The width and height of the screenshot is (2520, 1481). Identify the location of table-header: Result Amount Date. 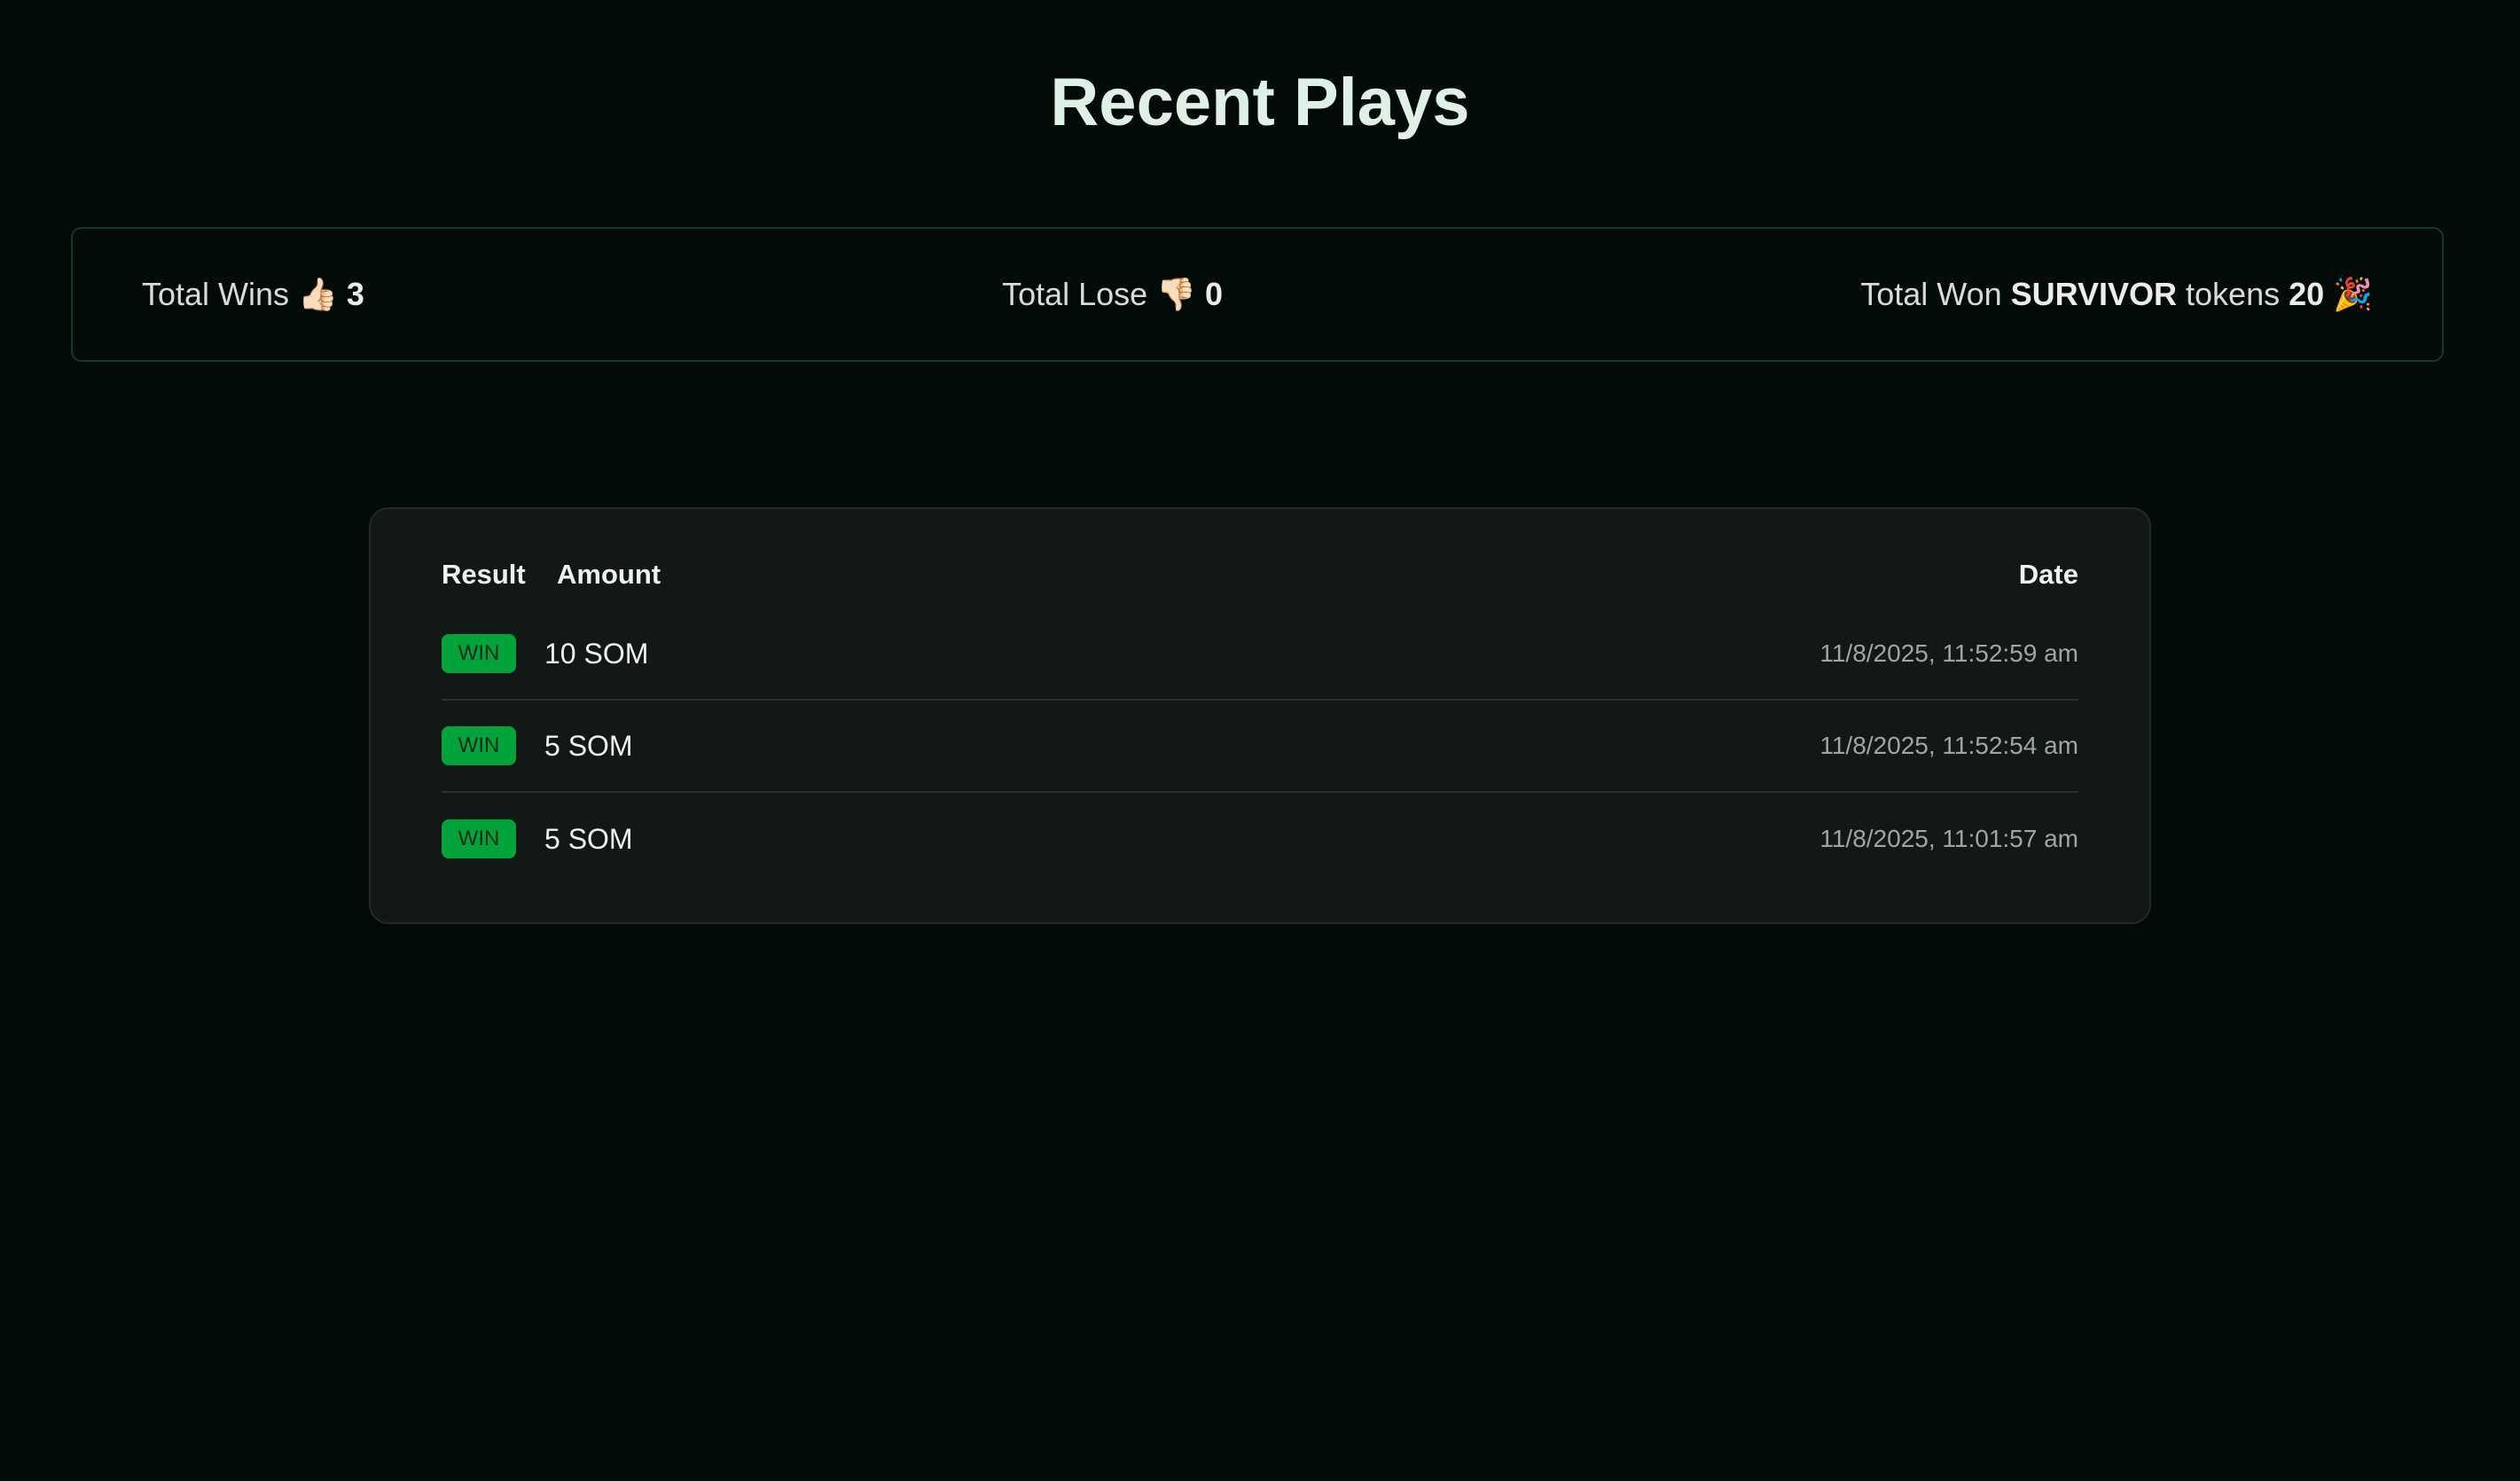
(1260, 575).